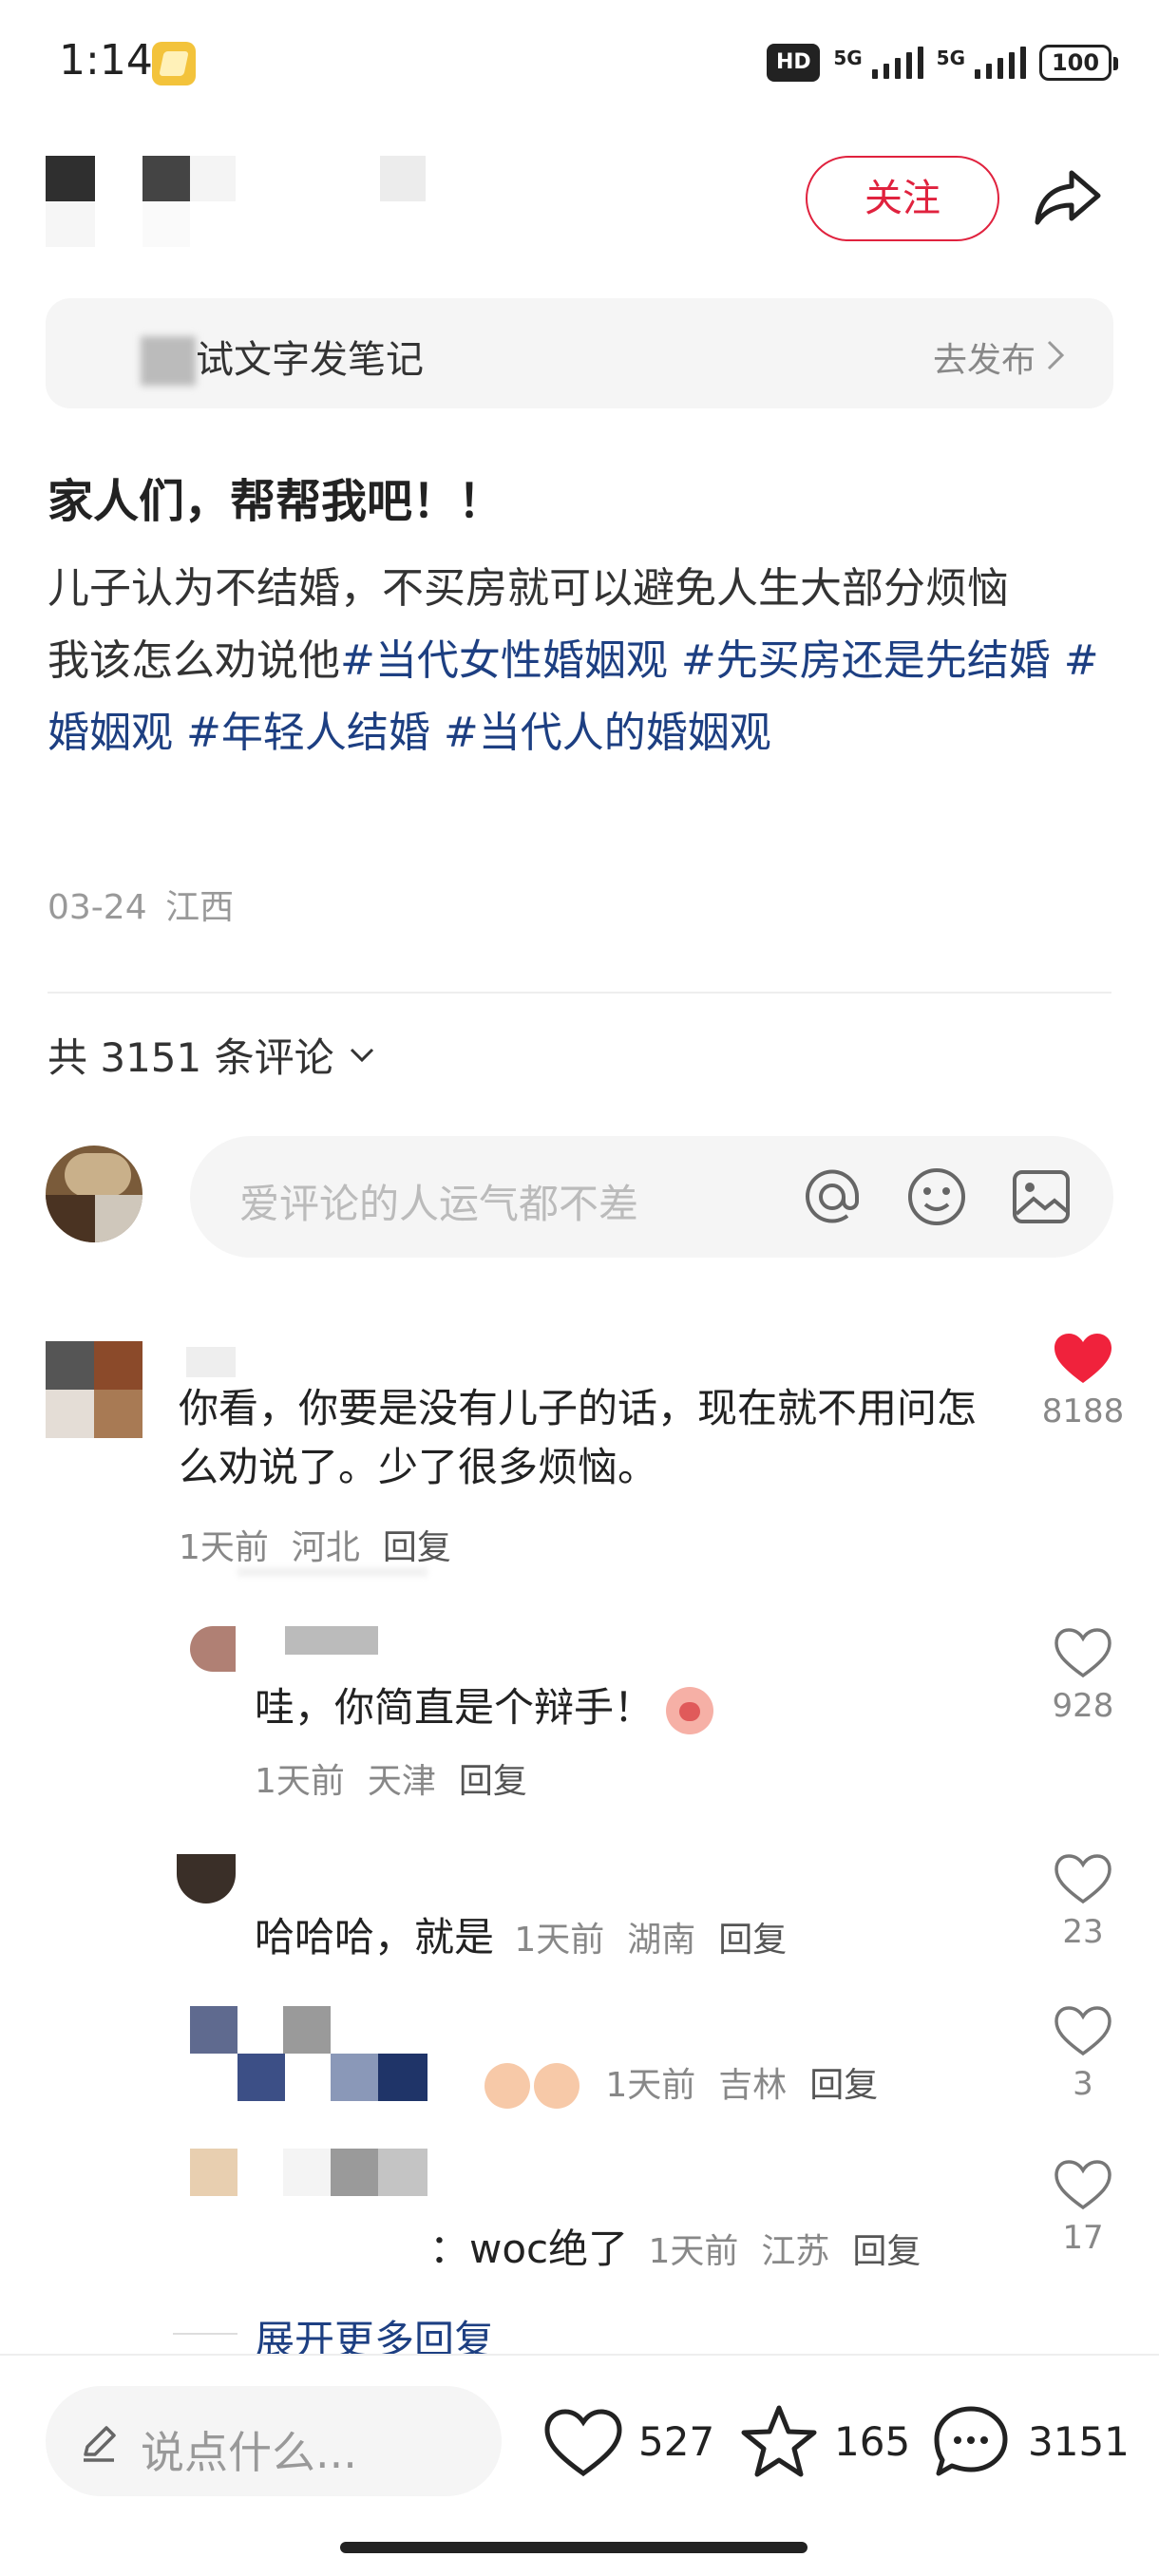 This screenshot has width=1159, height=2576. Describe the element at coordinates (1041, 1197) in the screenshot. I see `image-icon` at that location.